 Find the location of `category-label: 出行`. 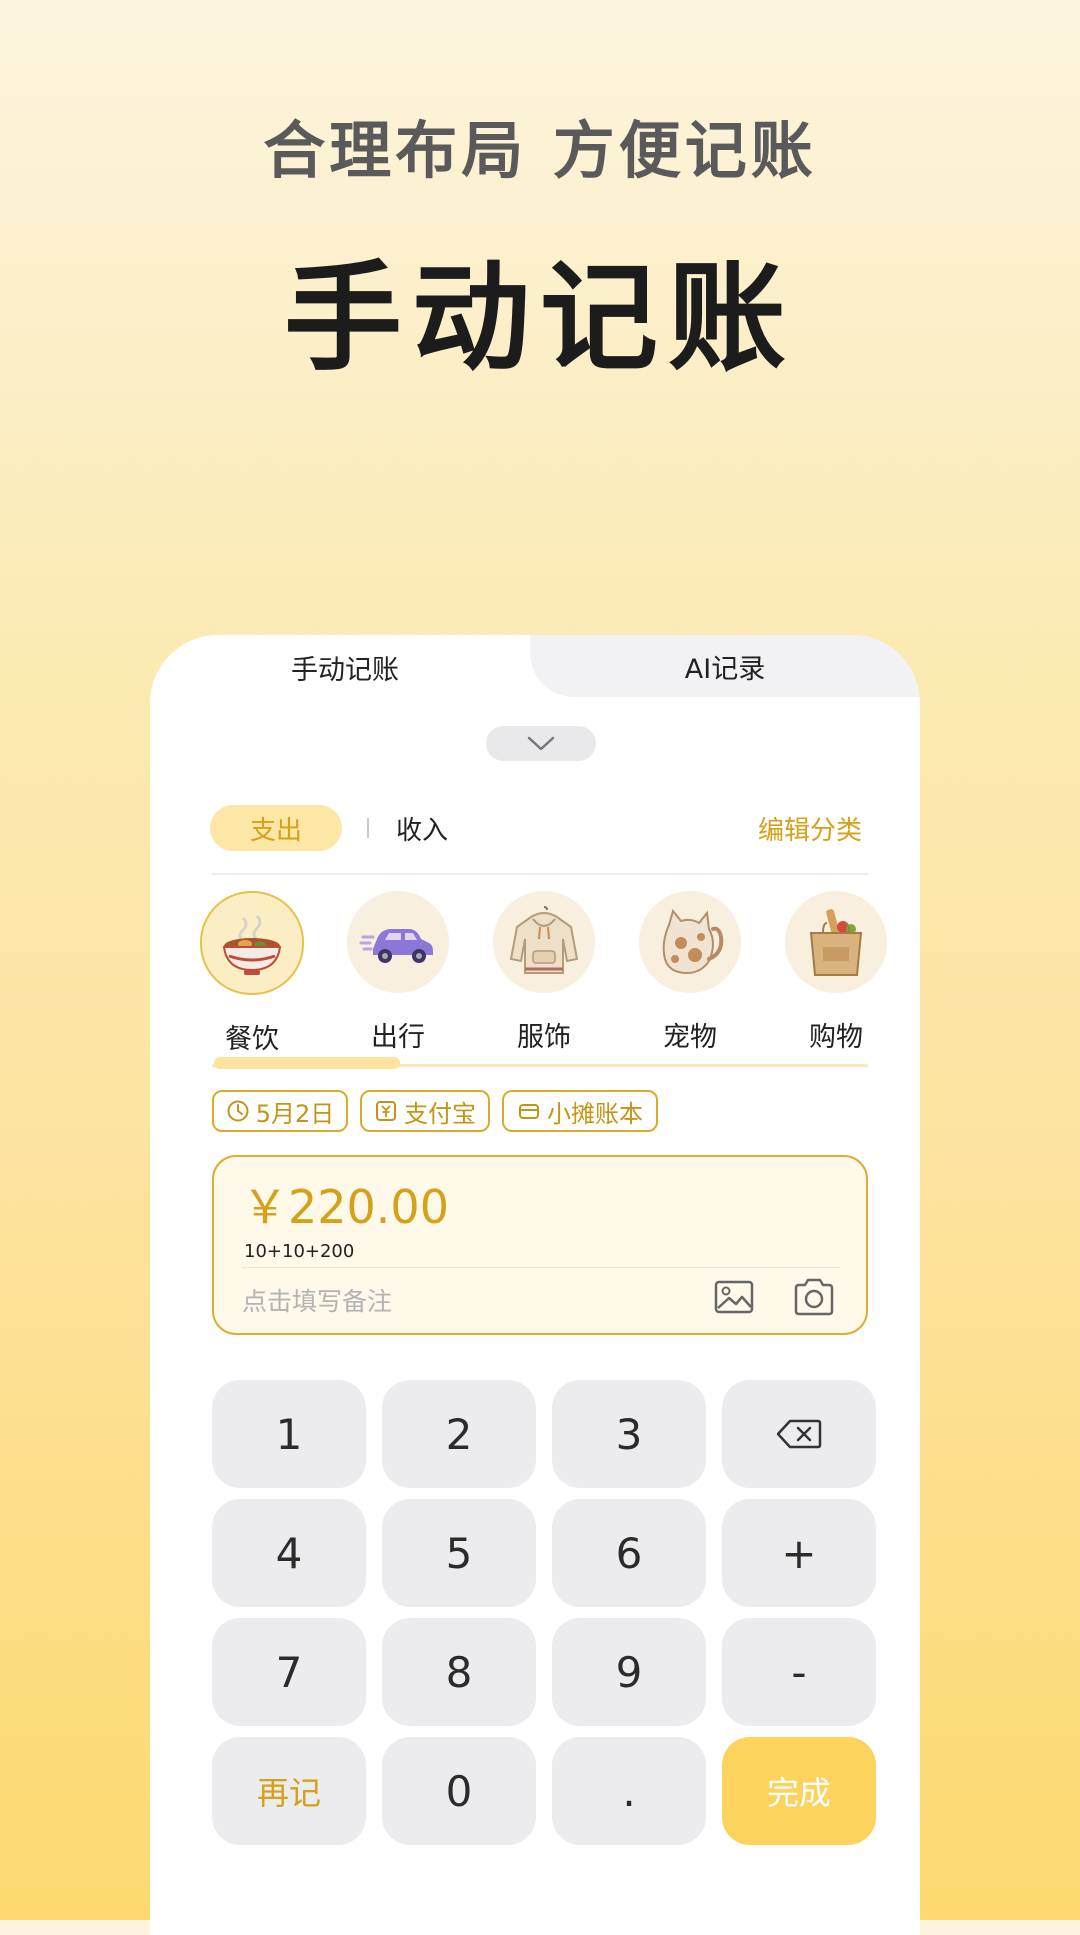

category-label: 出行 is located at coordinates (398, 1037).